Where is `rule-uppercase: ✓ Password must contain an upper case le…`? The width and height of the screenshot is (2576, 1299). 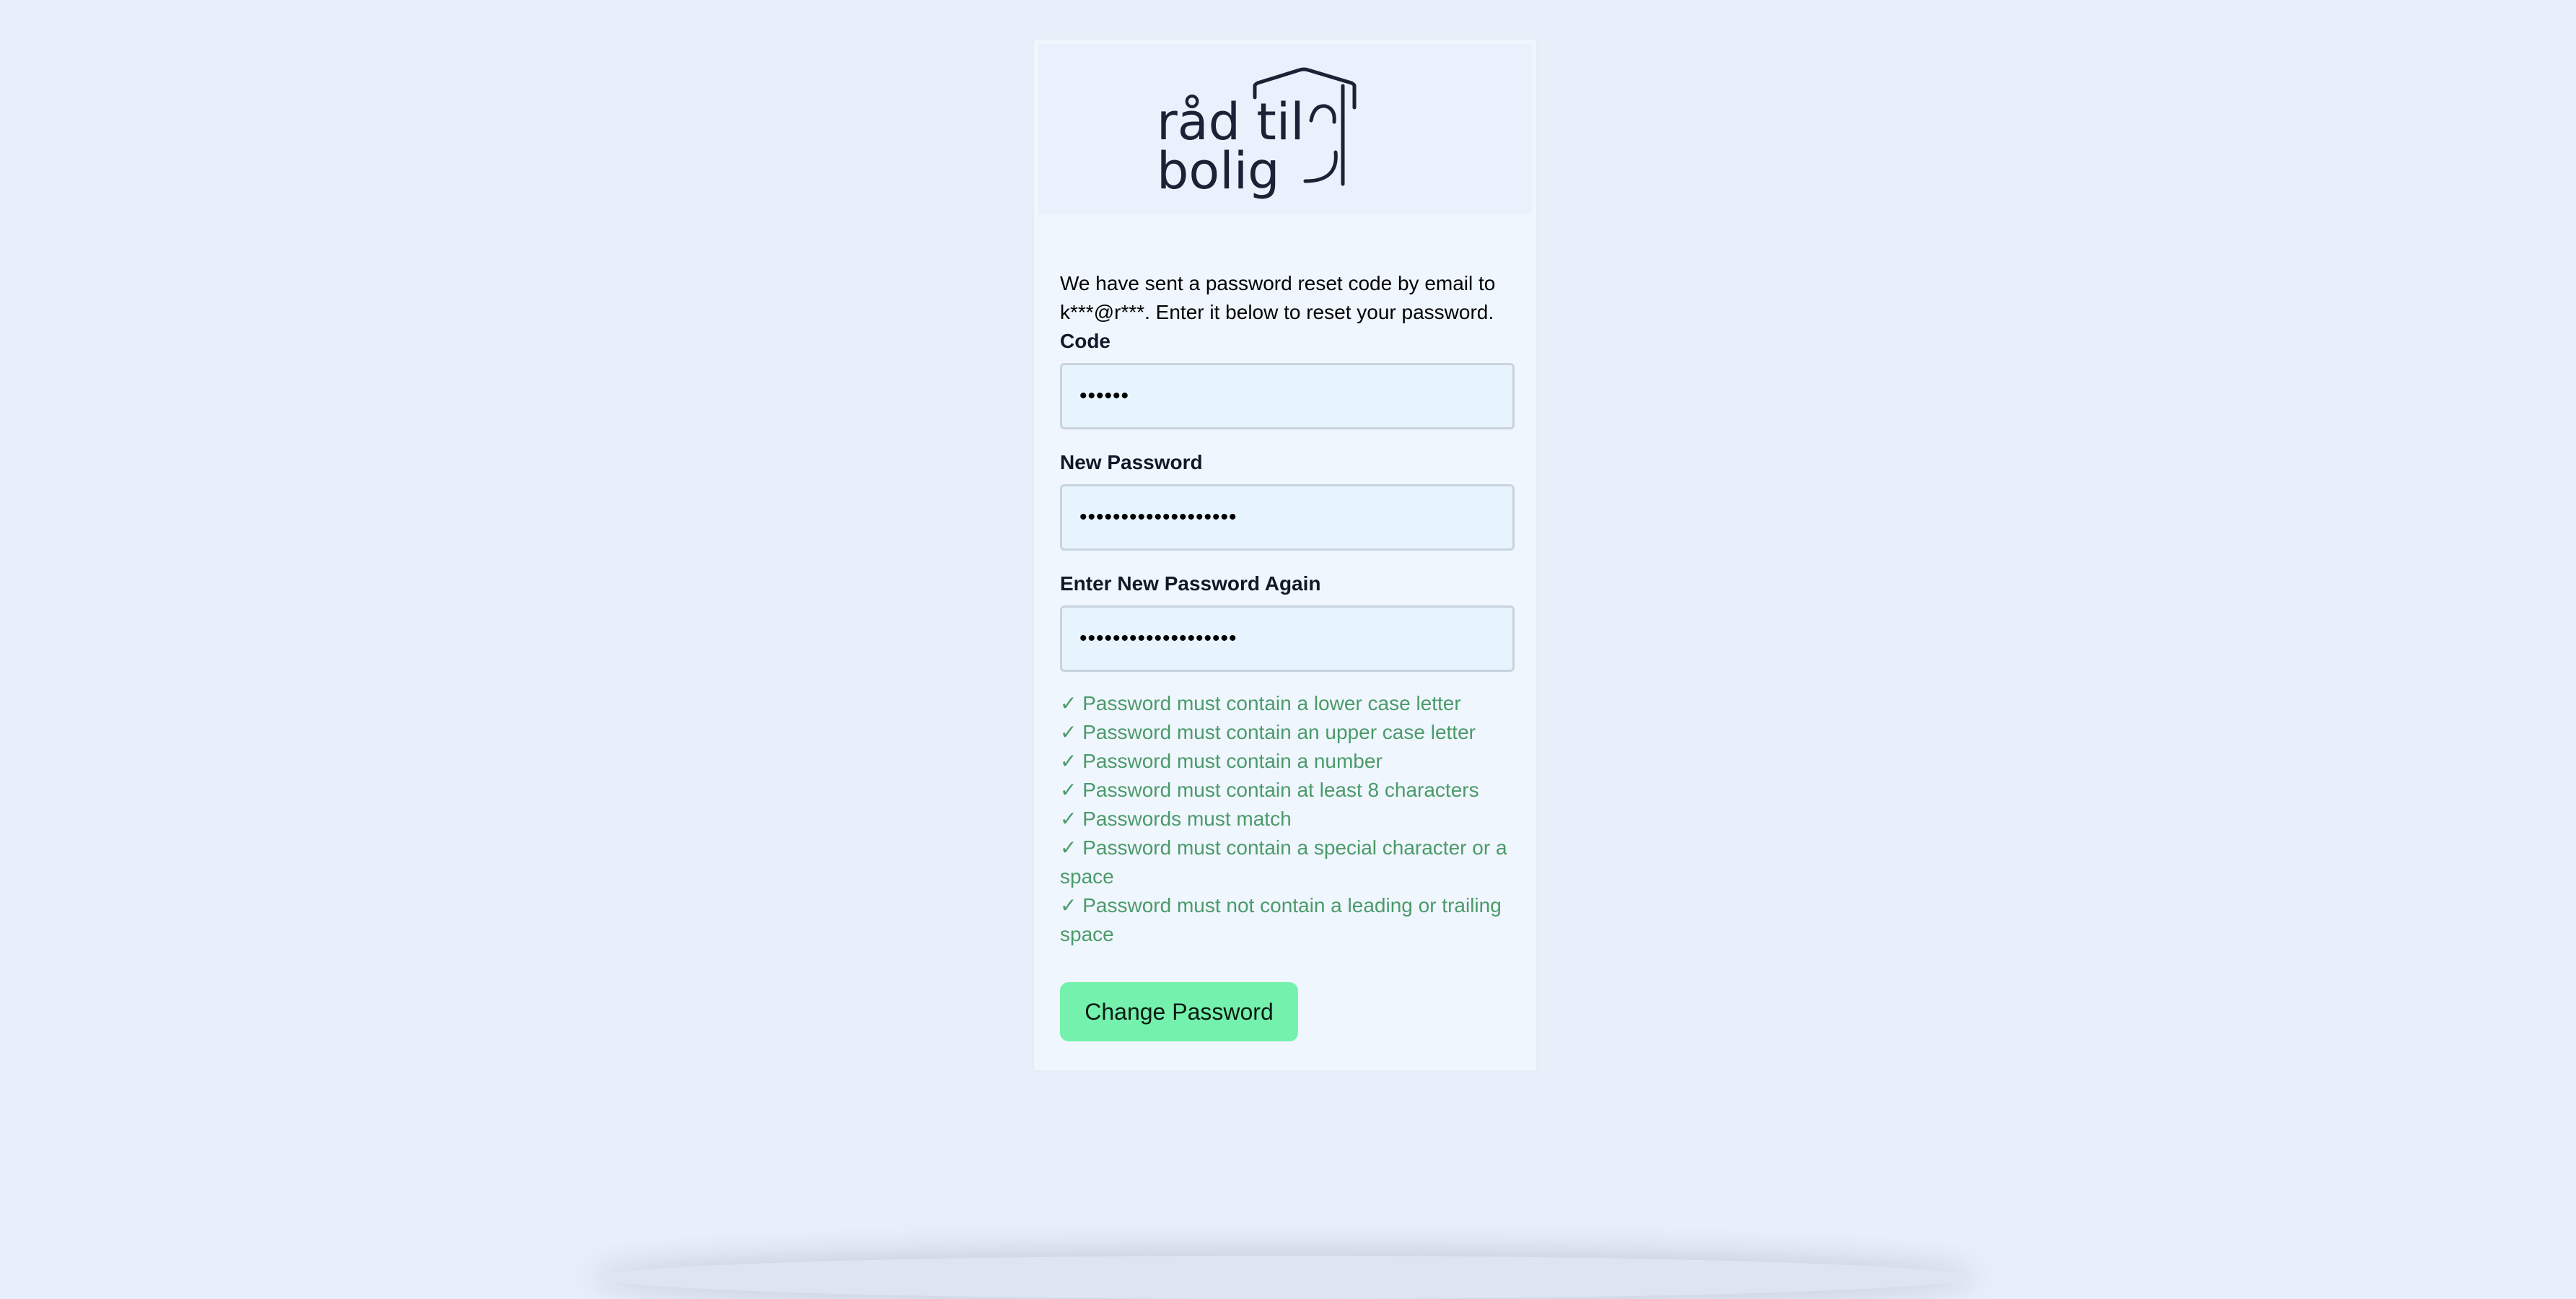 rule-uppercase: ✓ Password must contain an upper case le… is located at coordinates (1268, 732).